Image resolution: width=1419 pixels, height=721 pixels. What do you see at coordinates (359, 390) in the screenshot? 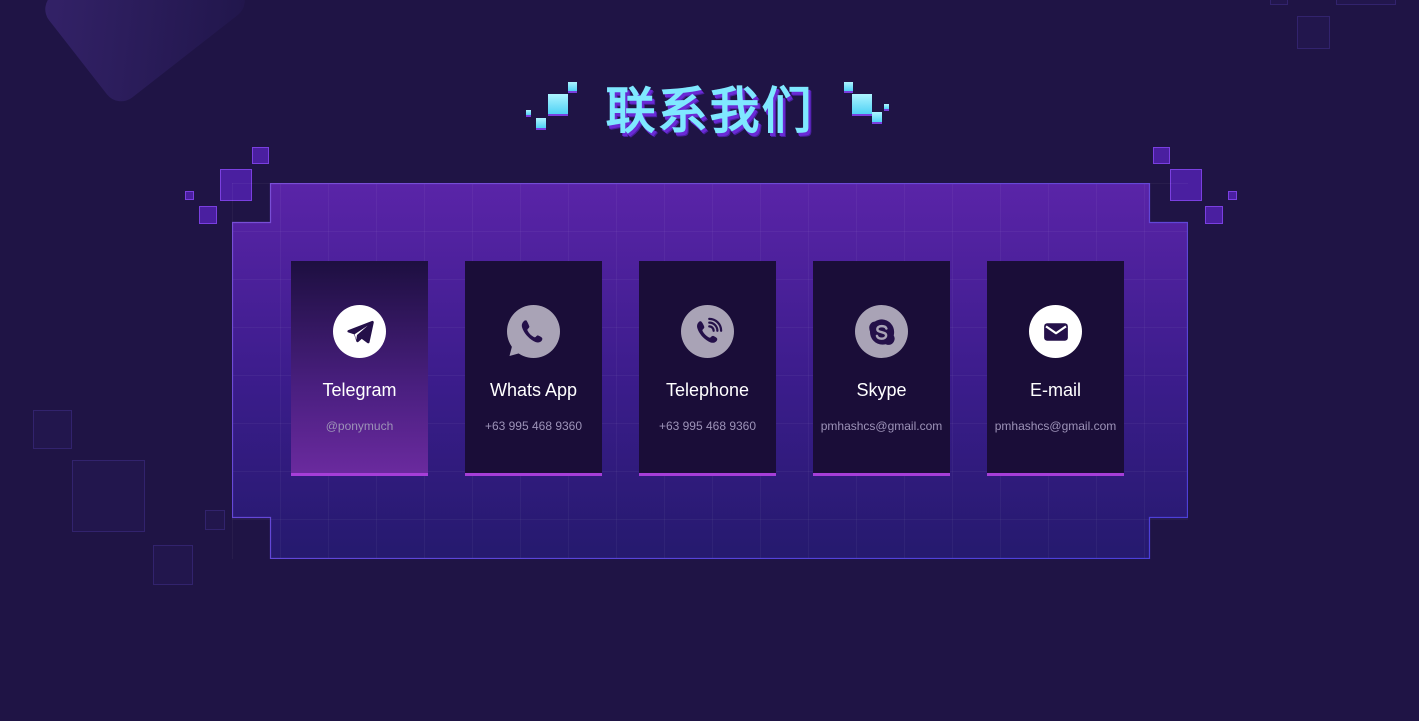
I see `contact-label: Telegram` at bounding box center [359, 390].